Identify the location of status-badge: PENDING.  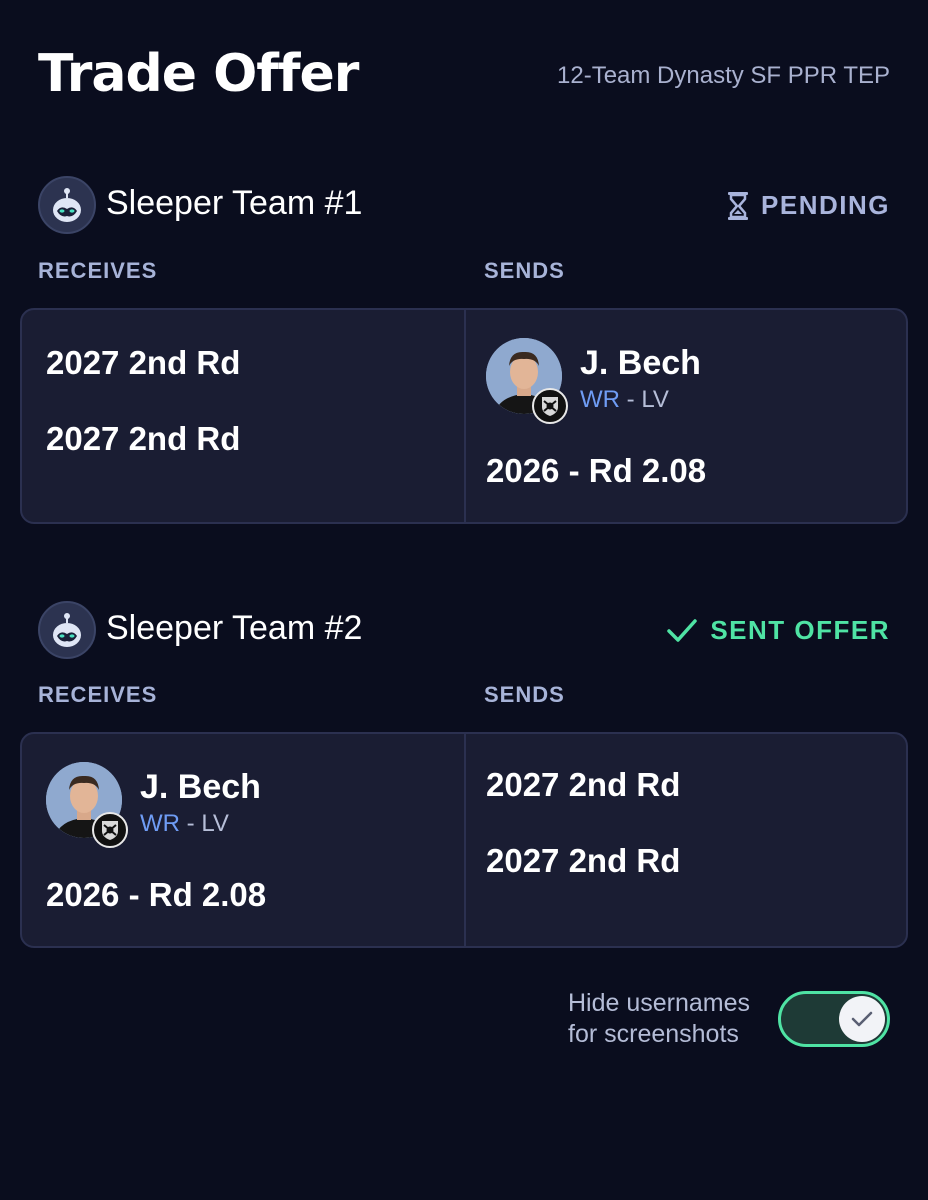
(808, 205).